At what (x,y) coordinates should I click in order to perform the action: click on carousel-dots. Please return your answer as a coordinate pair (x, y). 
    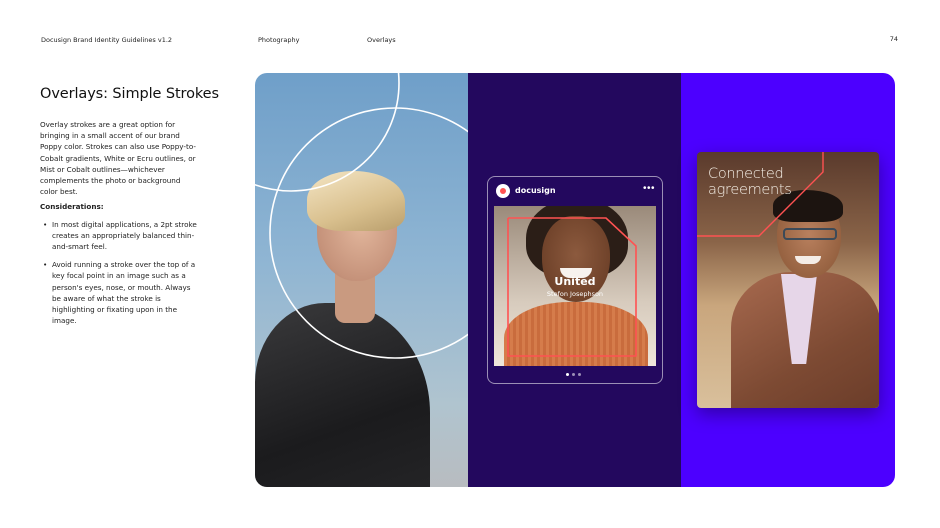
    Looking at the image, I should click on (573, 374).